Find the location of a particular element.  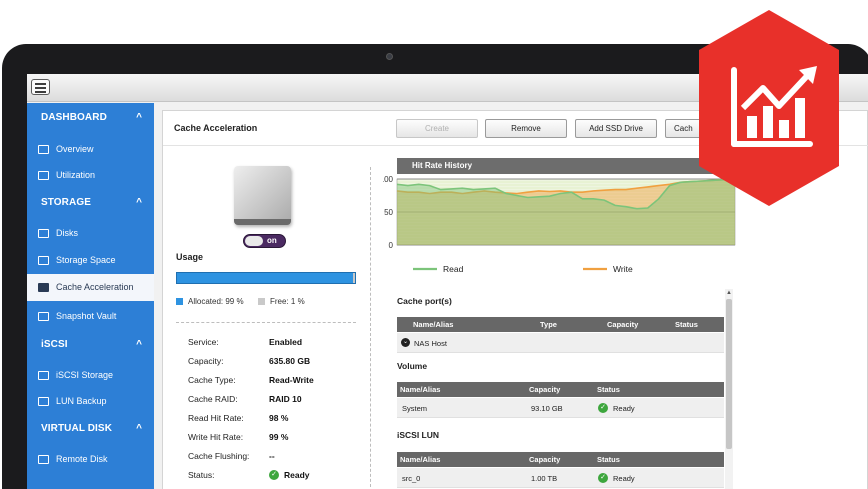

scrollbar-thumb is located at coordinates (729, 374).